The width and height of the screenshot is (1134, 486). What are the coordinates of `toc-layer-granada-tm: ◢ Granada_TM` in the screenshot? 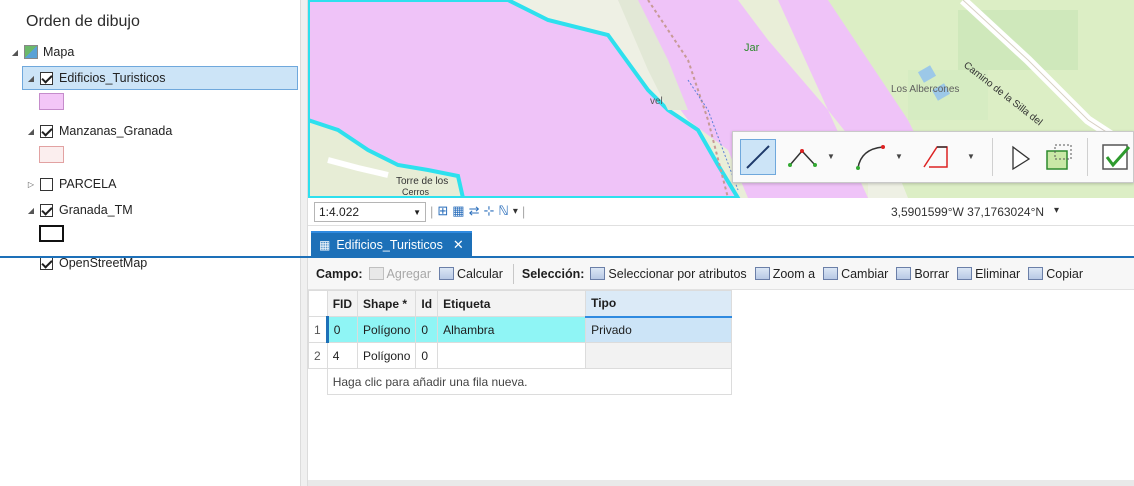 It's located at (79, 210).